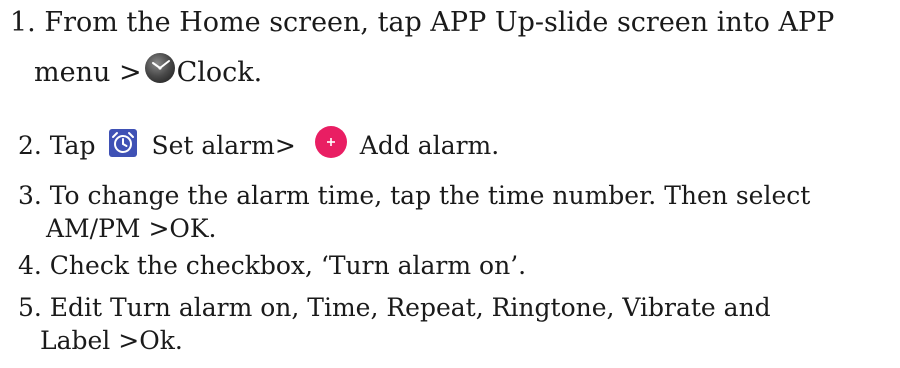 This screenshot has height=368, width=900. I want to click on step-2-line: 2. Tap Set alarm> Add alarm., so click(259, 145).